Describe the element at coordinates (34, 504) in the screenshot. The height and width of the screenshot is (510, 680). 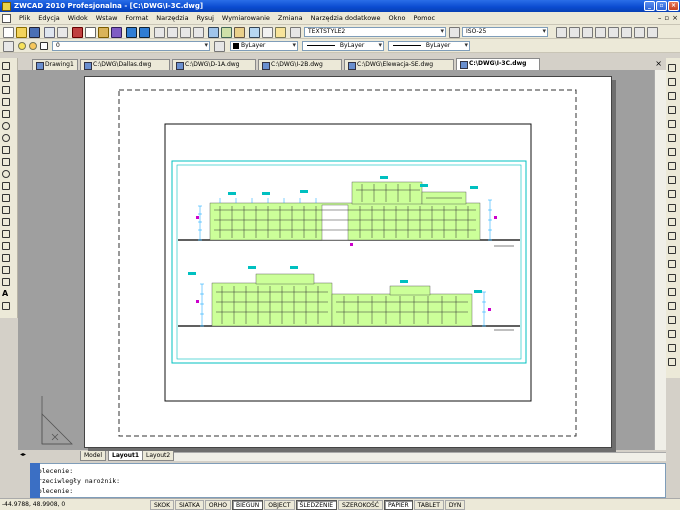
I see `coordinate-readout: -44.9788, 48.9908, 0` at that location.